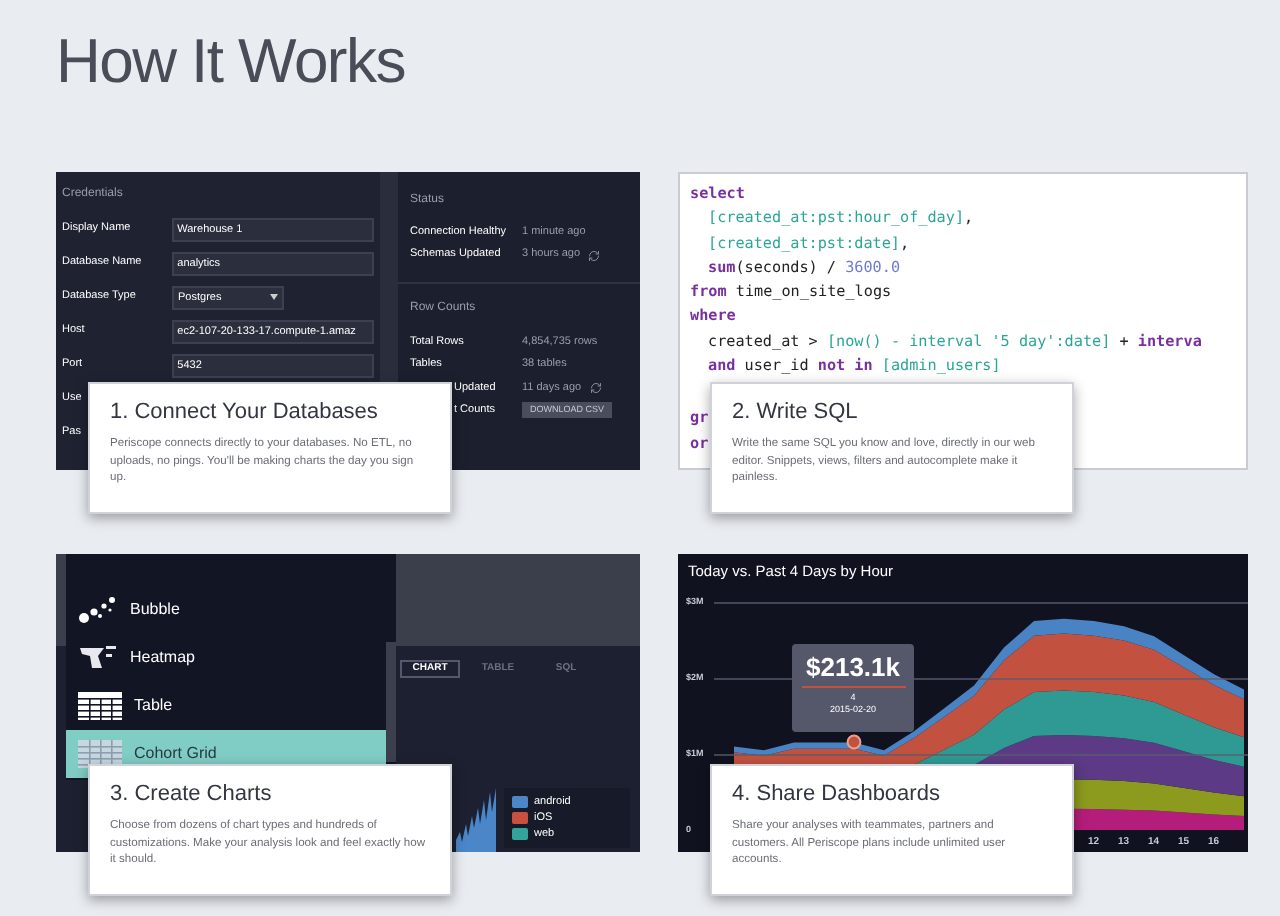  I want to click on caret-icon, so click(274, 297).